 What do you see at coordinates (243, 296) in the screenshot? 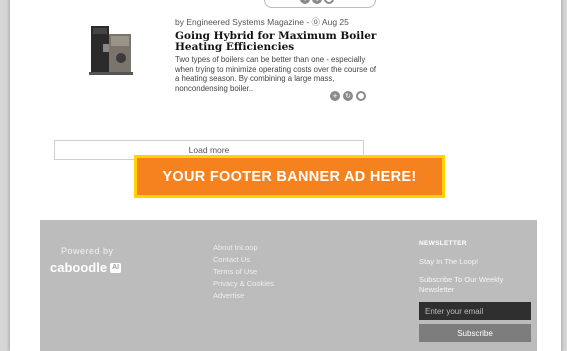
I see `footer-link-advertise: Advertise` at bounding box center [243, 296].